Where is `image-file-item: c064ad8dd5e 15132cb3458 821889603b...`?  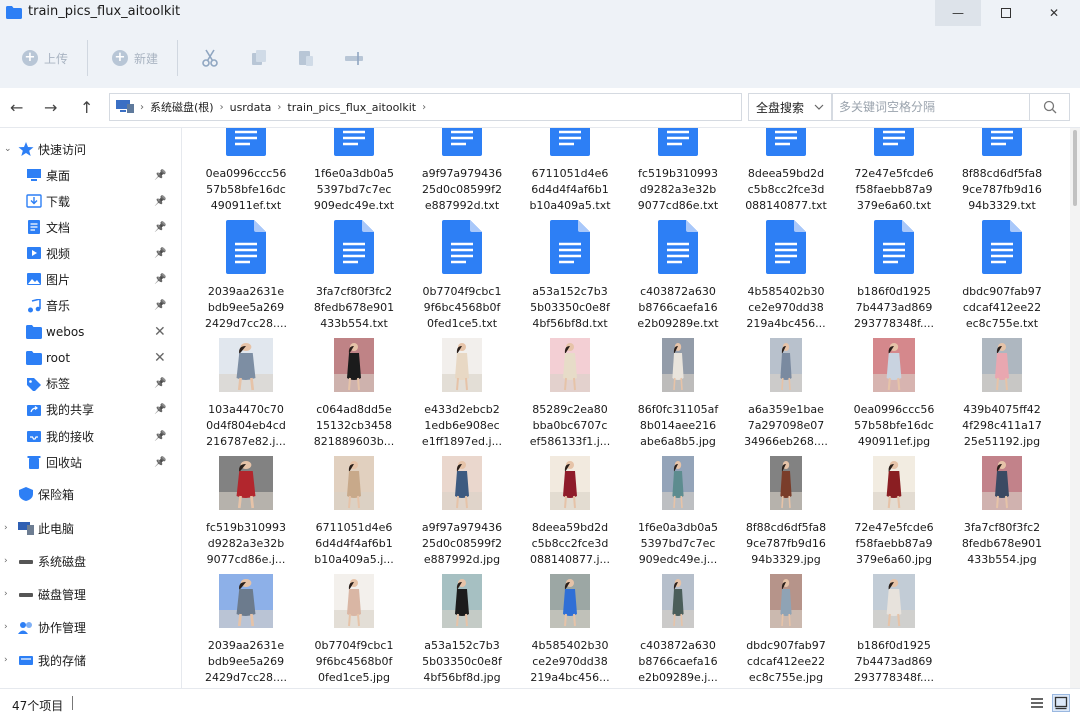
image-file-item: c064ad8dd5e 15132cb3458 821889603b... is located at coordinates (354, 394).